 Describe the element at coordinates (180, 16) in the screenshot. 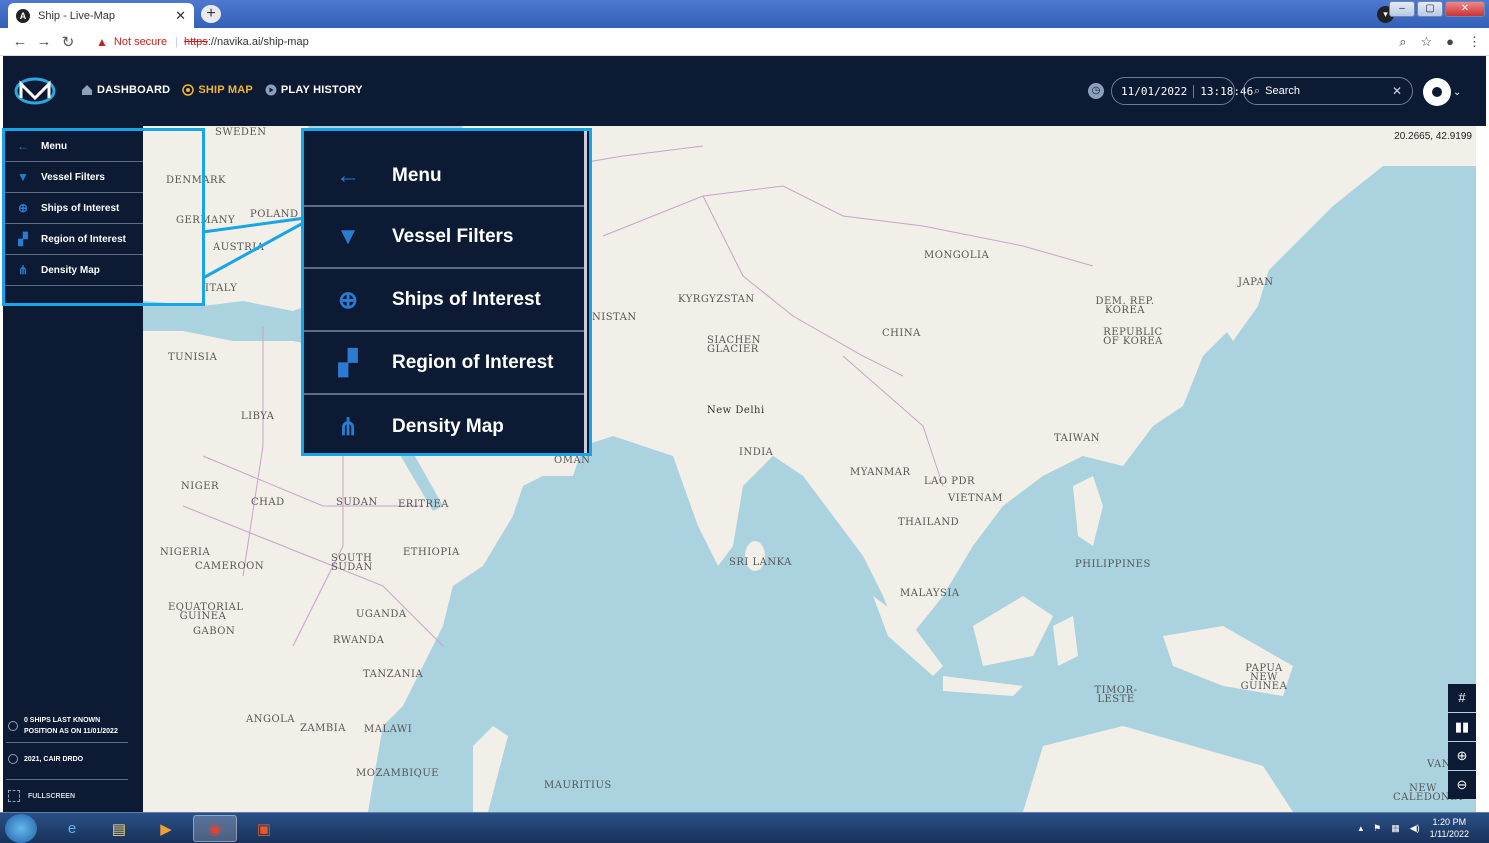

I see `tab-close-icon: ✕` at that location.